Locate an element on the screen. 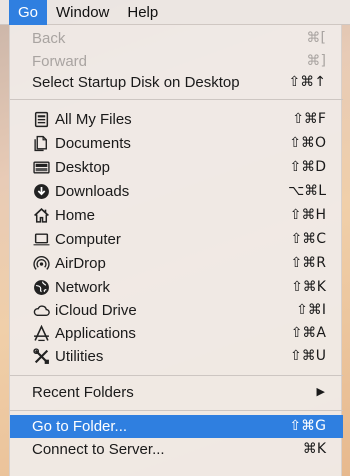  menu-item-shortcut: ⌘K is located at coordinates (314, 449).